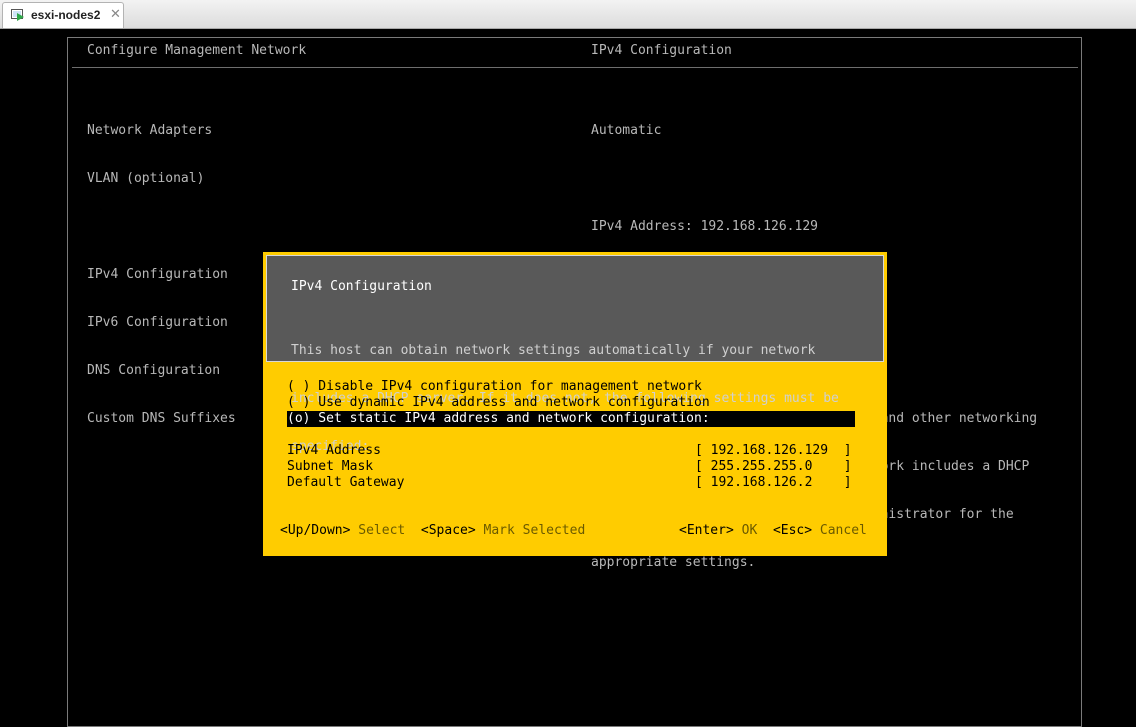 This screenshot has height=727, width=1136. I want to click on menu-item-custom-dns-suffixes: Custom DNS Suffixes, so click(161, 419).